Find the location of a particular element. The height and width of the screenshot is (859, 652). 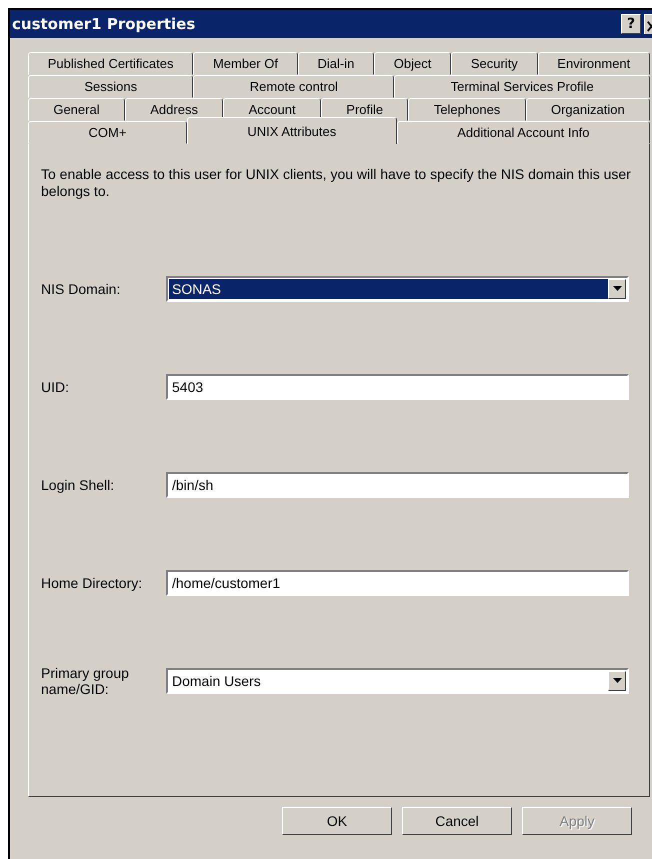

tab: Remote control is located at coordinates (293, 86).